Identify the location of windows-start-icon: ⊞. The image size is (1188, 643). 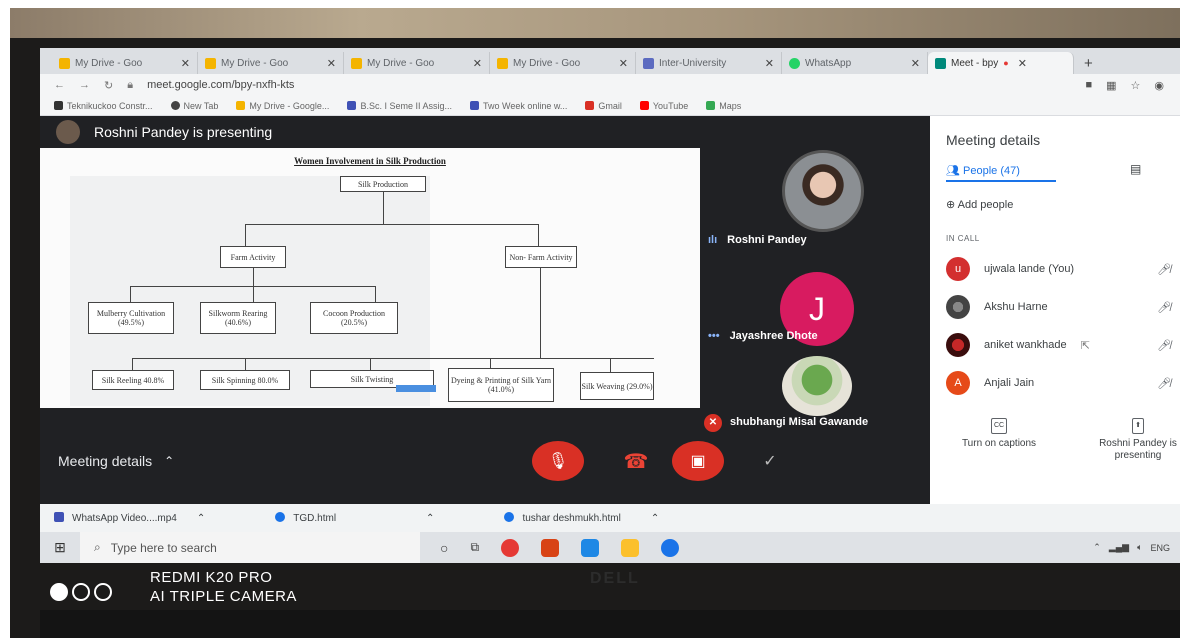
(60, 547).